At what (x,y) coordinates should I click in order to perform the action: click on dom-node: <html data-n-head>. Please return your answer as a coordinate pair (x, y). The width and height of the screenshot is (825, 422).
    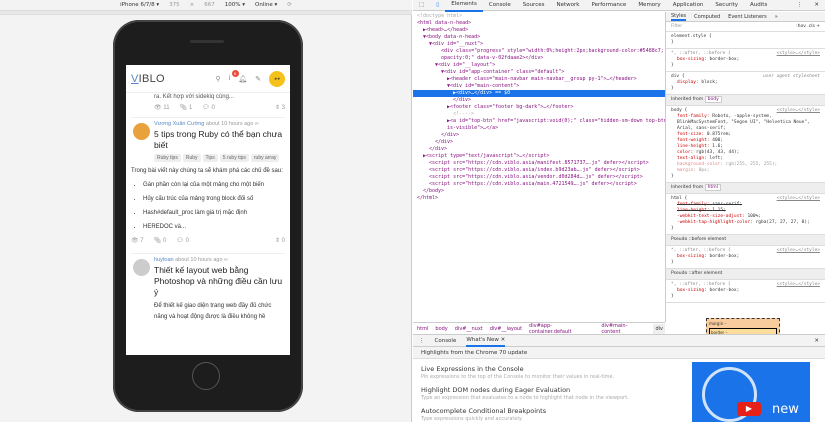
    Looking at the image, I should click on (539, 23).